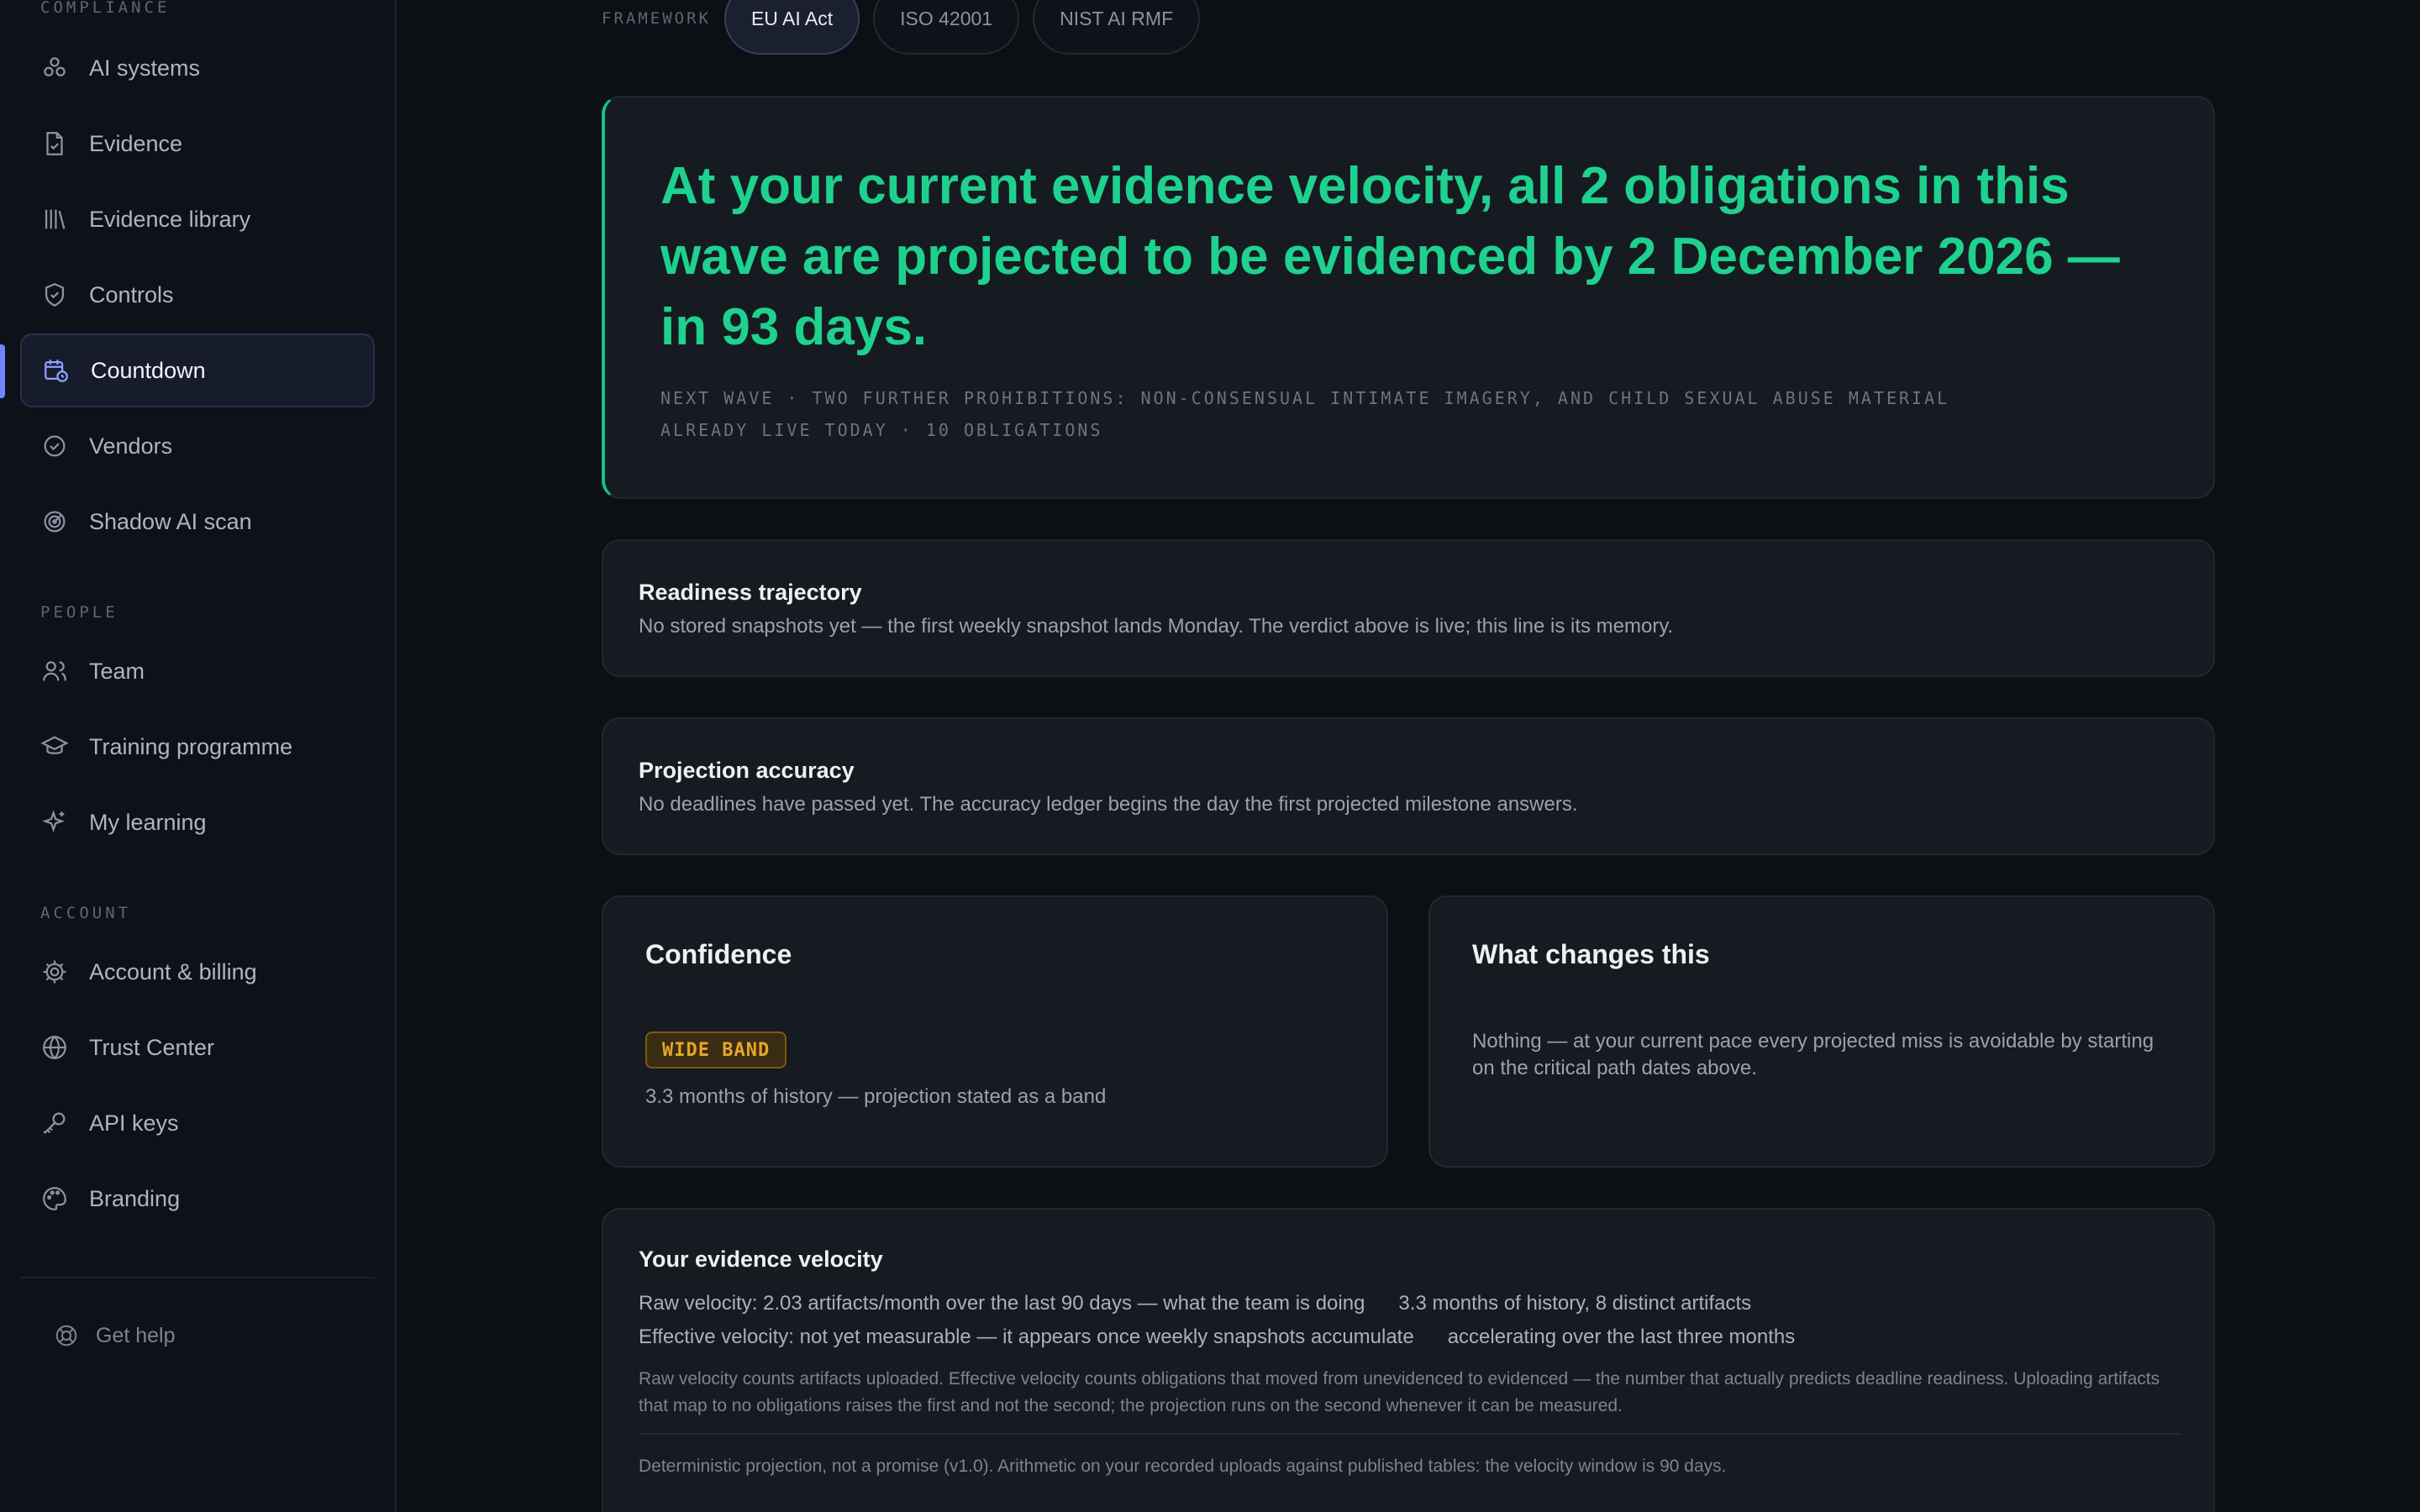 The width and height of the screenshot is (2420, 1512). What do you see at coordinates (105, 8) in the screenshot?
I see `section-label-compliance: COMPLIANCE` at bounding box center [105, 8].